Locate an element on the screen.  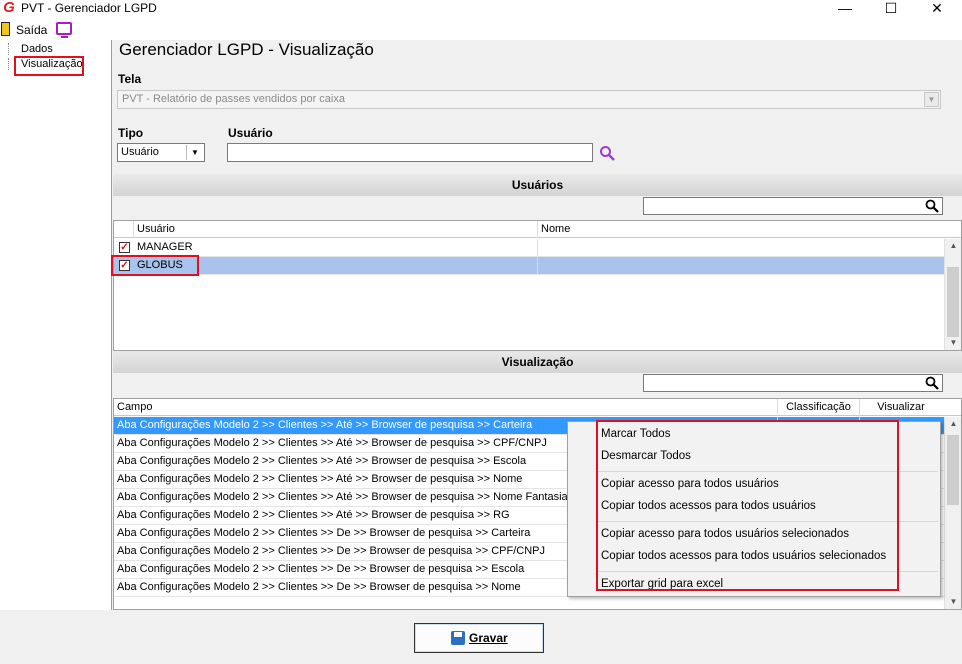
monitor-icon is located at coordinates (64, 30).